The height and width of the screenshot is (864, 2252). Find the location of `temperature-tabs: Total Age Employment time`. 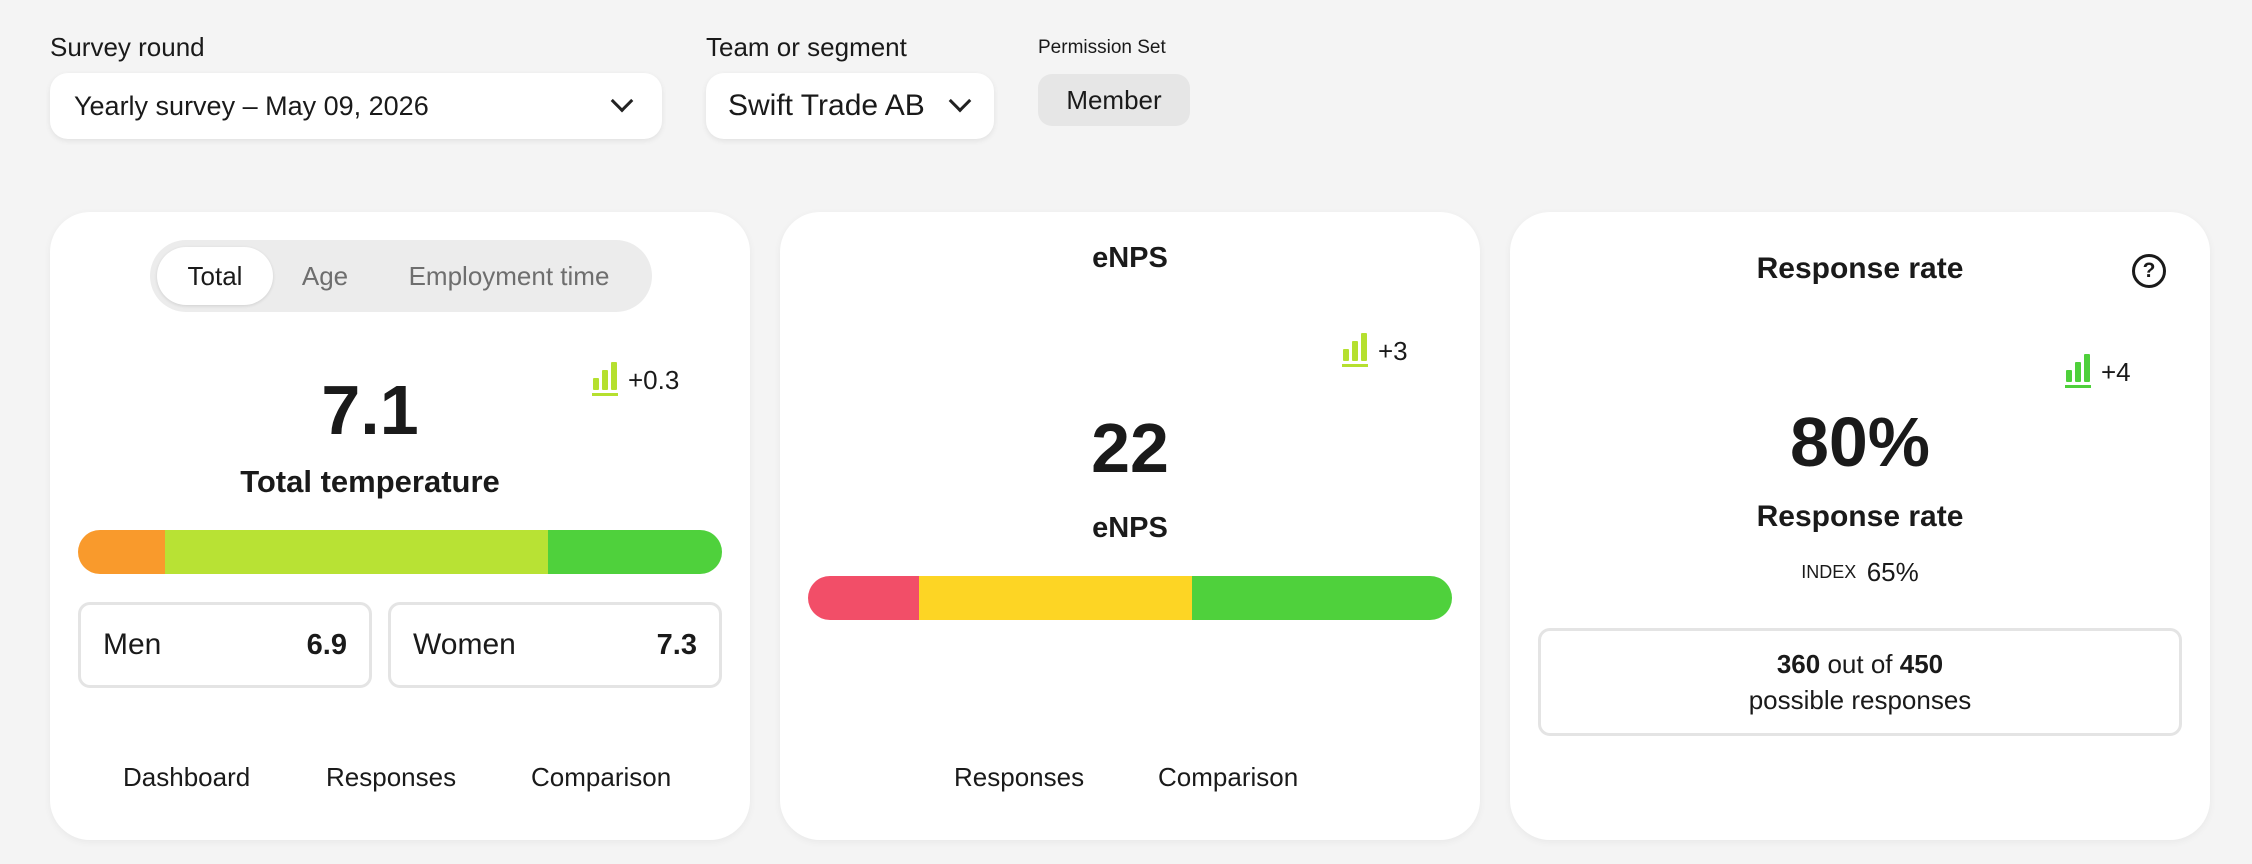

temperature-tabs: Total Age Employment time is located at coordinates (401, 276).